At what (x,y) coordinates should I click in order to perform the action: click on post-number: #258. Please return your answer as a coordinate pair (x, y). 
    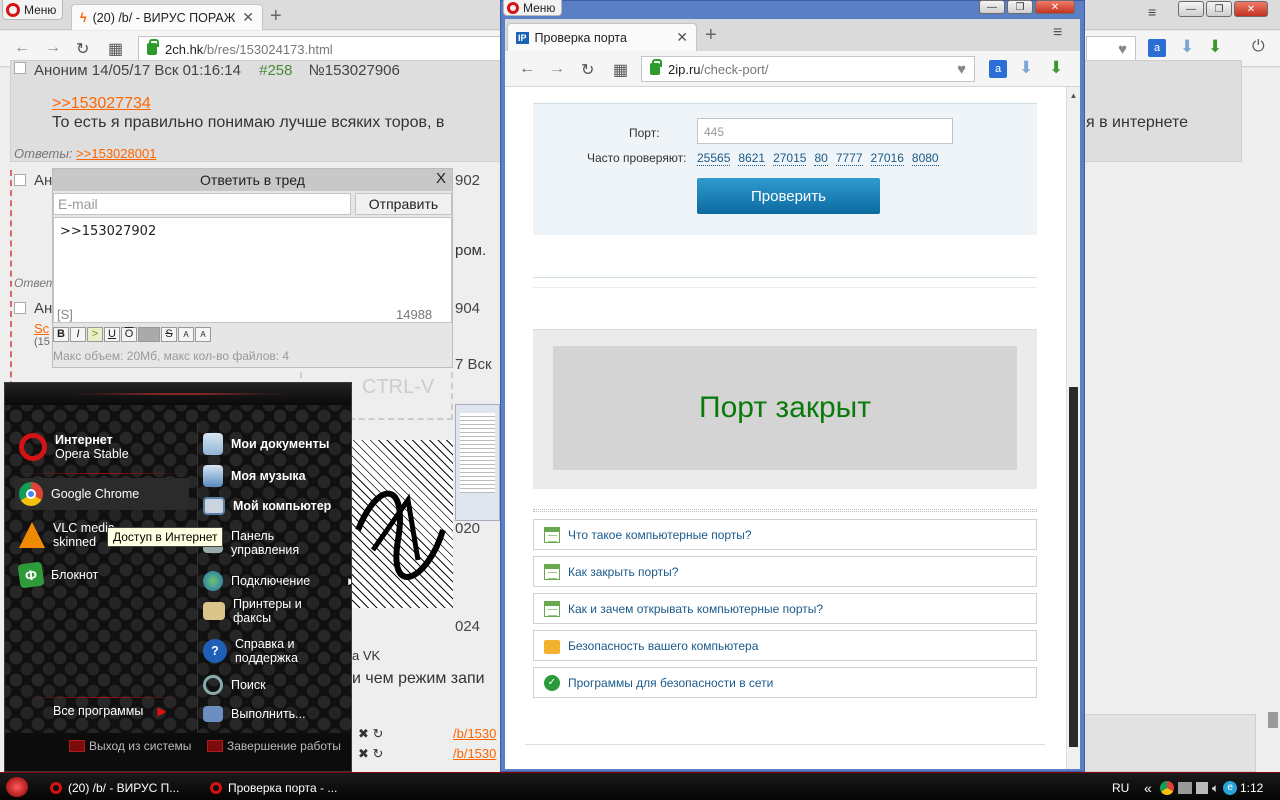
    Looking at the image, I should click on (275, 70).